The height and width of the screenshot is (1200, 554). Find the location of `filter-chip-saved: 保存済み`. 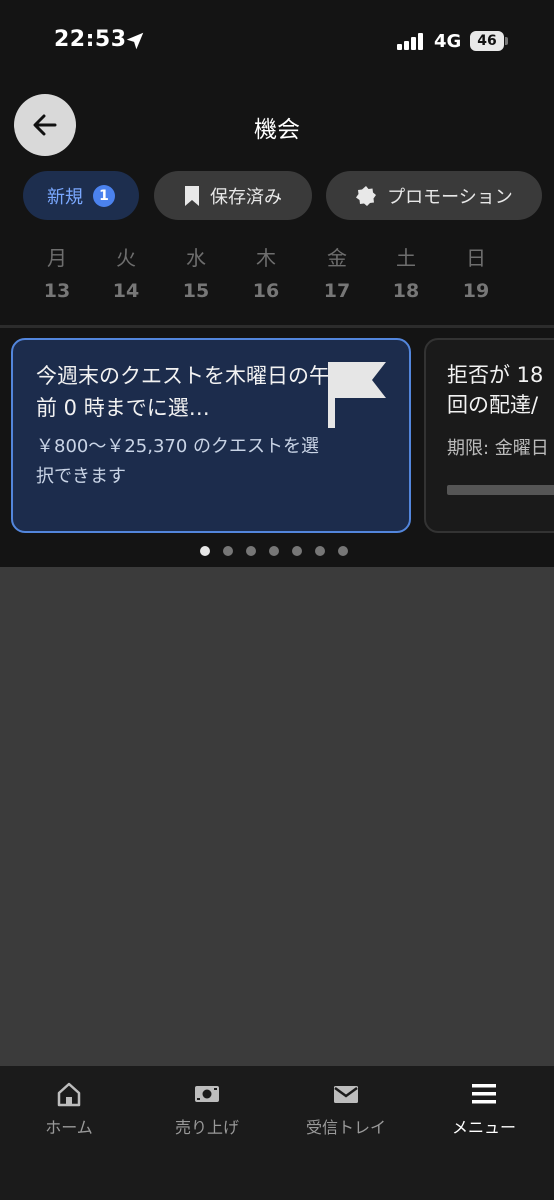

filter-chip-saved: 保存済み is located at coordinates (233, 195).